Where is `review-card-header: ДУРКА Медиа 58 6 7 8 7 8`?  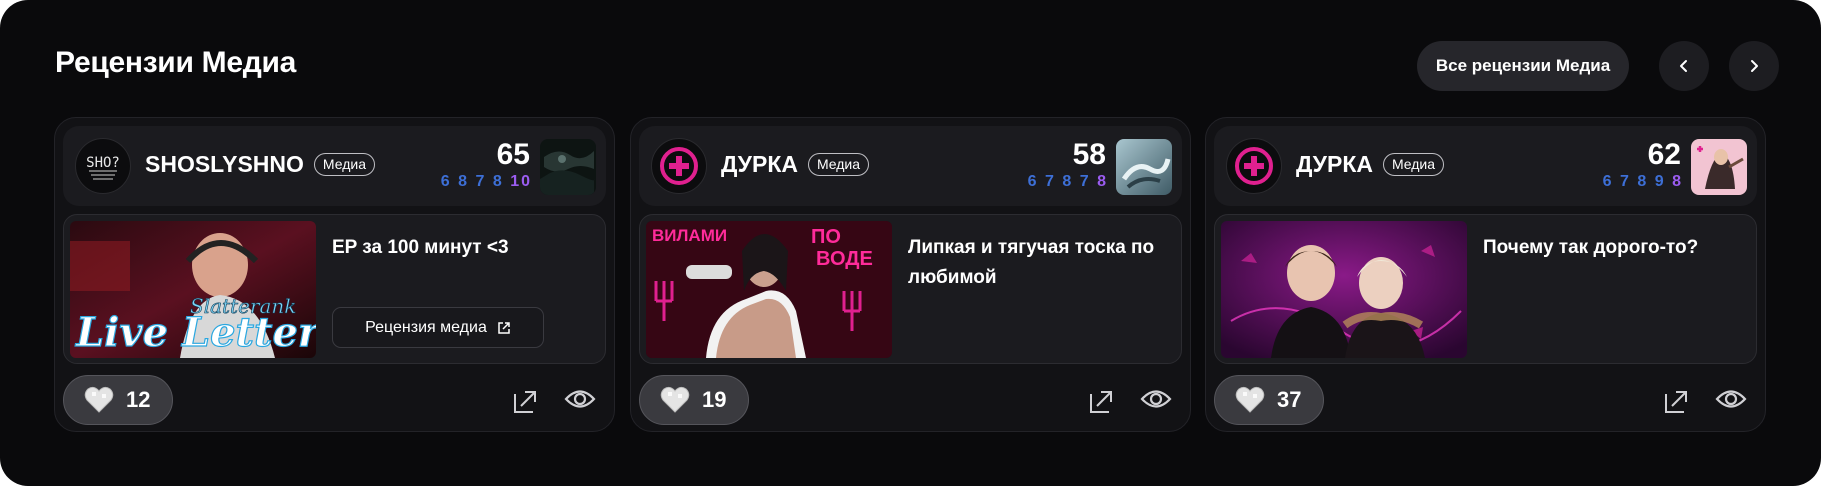 review-card-header: ДУРКА Медиа 58 6 7 8 7 8 is located at coordinates (910, 166).